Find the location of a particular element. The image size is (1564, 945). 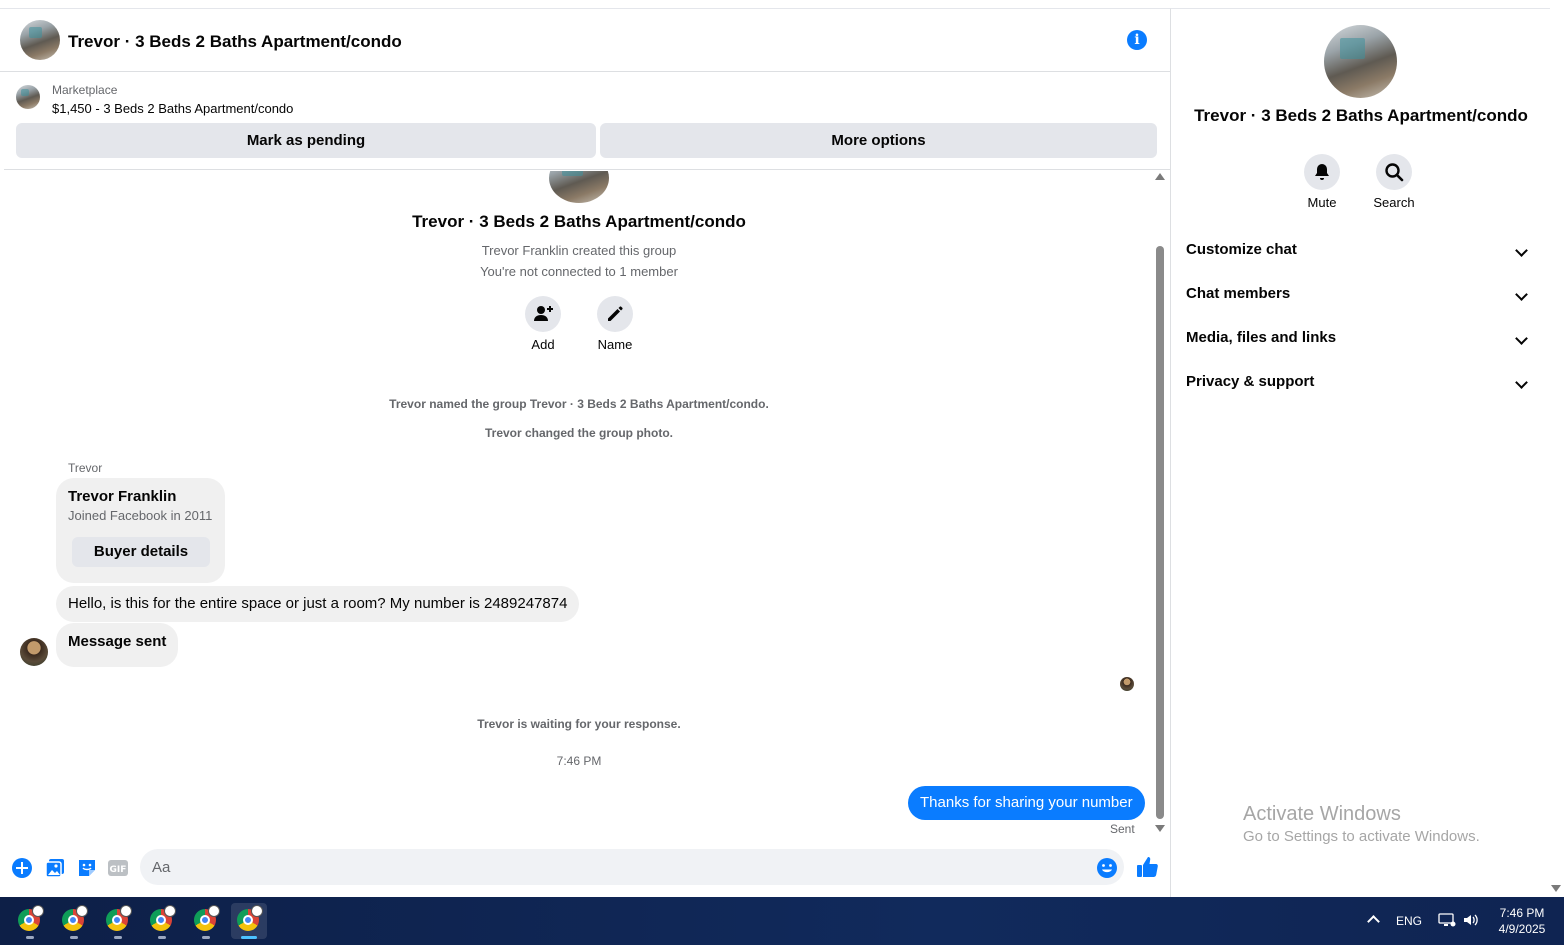

media-files-links-section: Media, files and links is located at coordinates (1361, 339).